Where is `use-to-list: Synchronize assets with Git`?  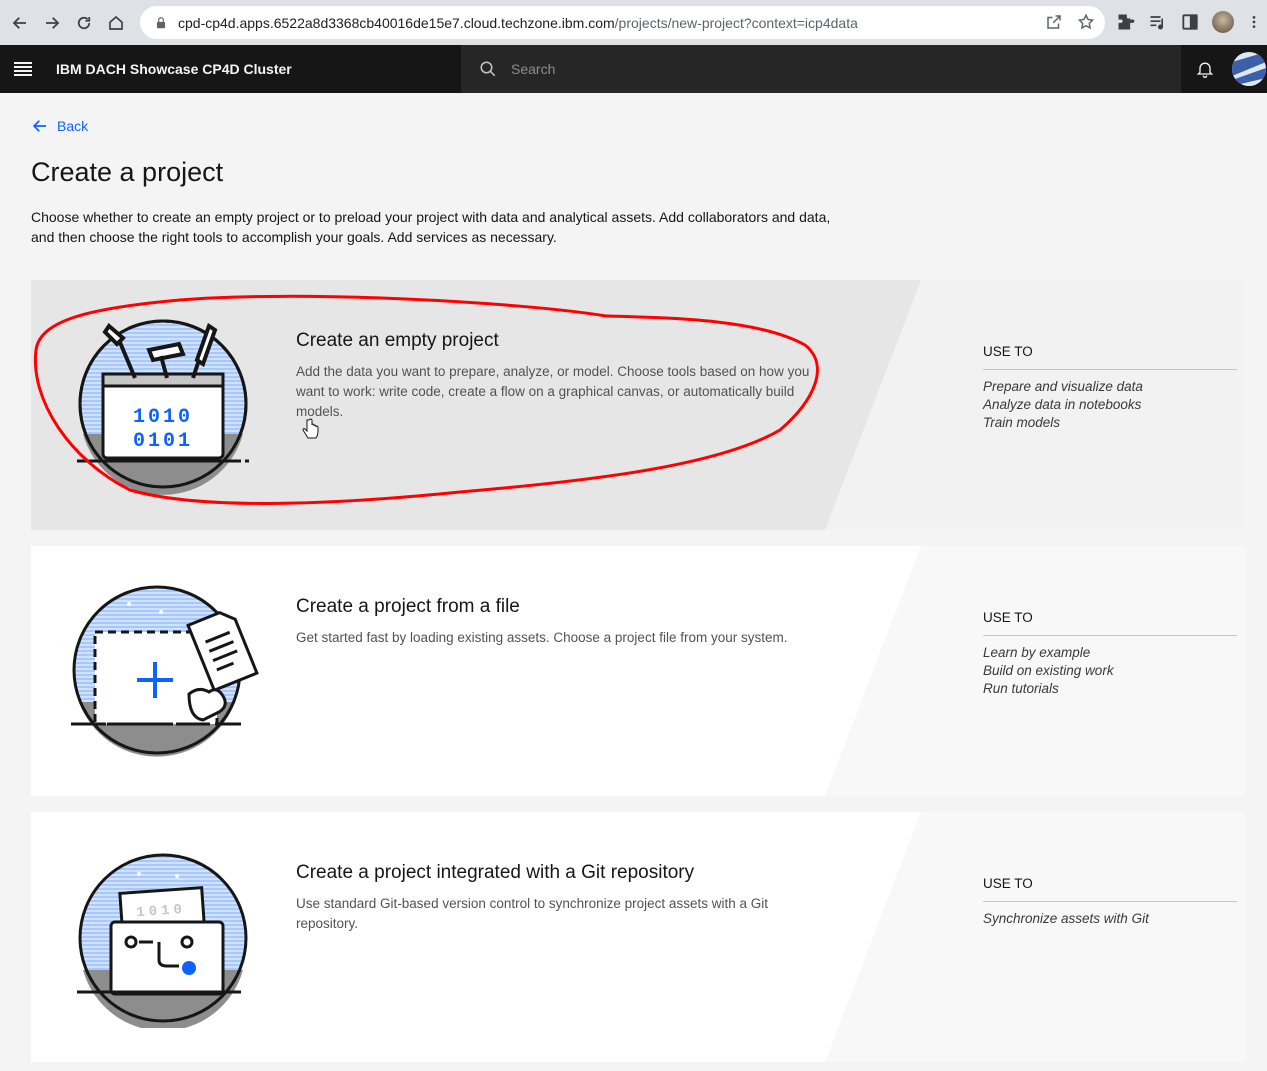
use-to-list: Synchronize assets with Git is located at coordinates (1110, 919).